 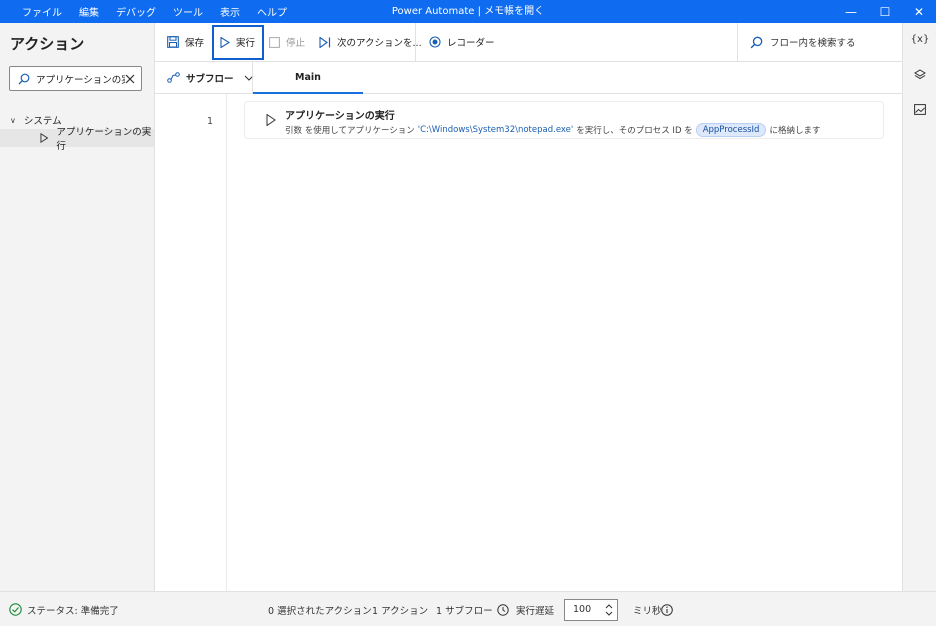 What do you see at coordinates (136, 11) in the screenshot?
I see `menu-debug: デバッグ` at bounding box center [136, 11].